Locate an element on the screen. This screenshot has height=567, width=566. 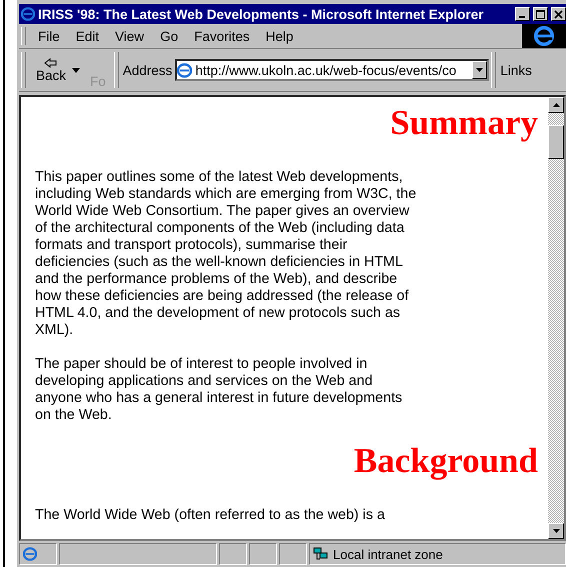
caret-icon is located at coordinates (480, 70).